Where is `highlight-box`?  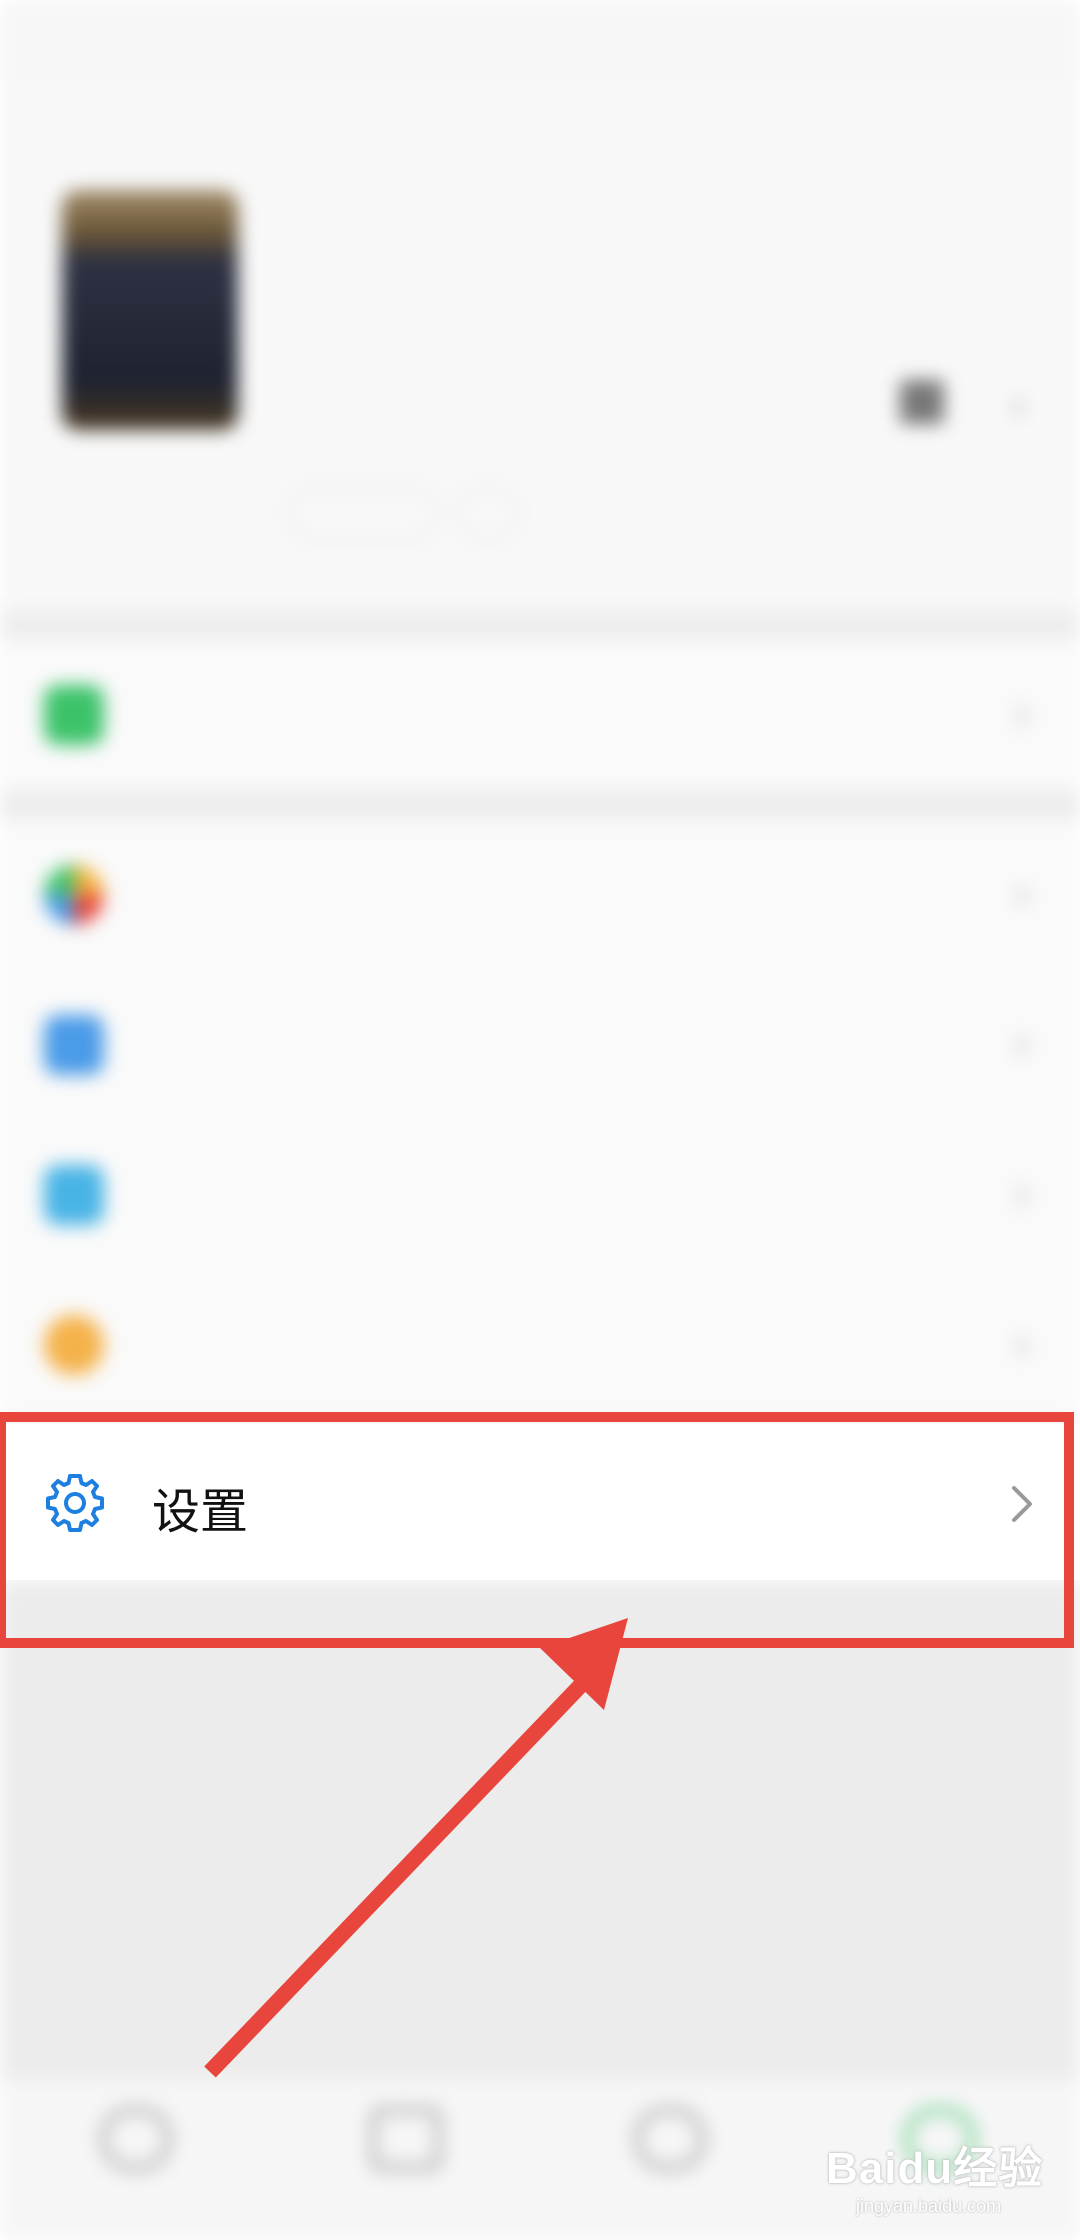
highlight-box is located at coordinates (537, 1530).